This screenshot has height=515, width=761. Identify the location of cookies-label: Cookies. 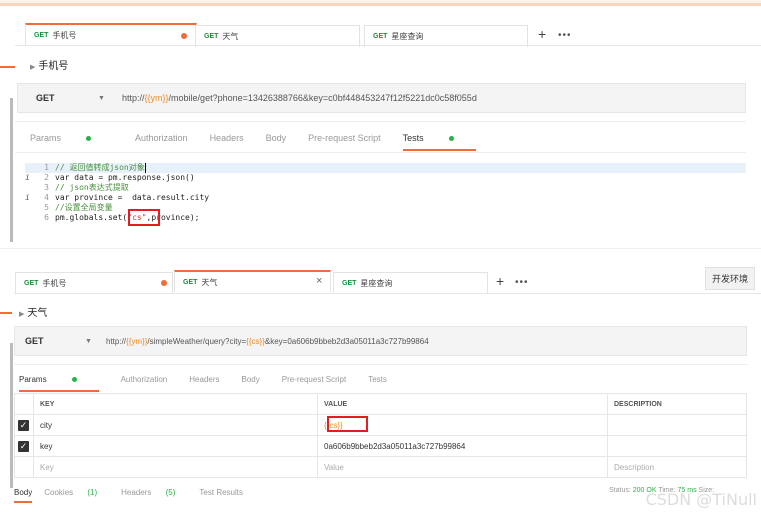
(59, 492).